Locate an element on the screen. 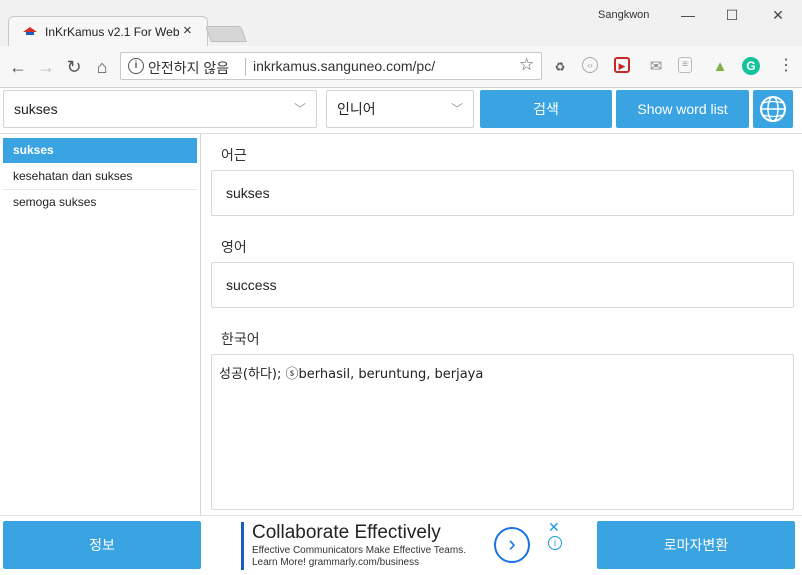 This screenshot has height=575, width=802. word-list-item: kesehatan dan sukses is located at coordinates (100, 176).